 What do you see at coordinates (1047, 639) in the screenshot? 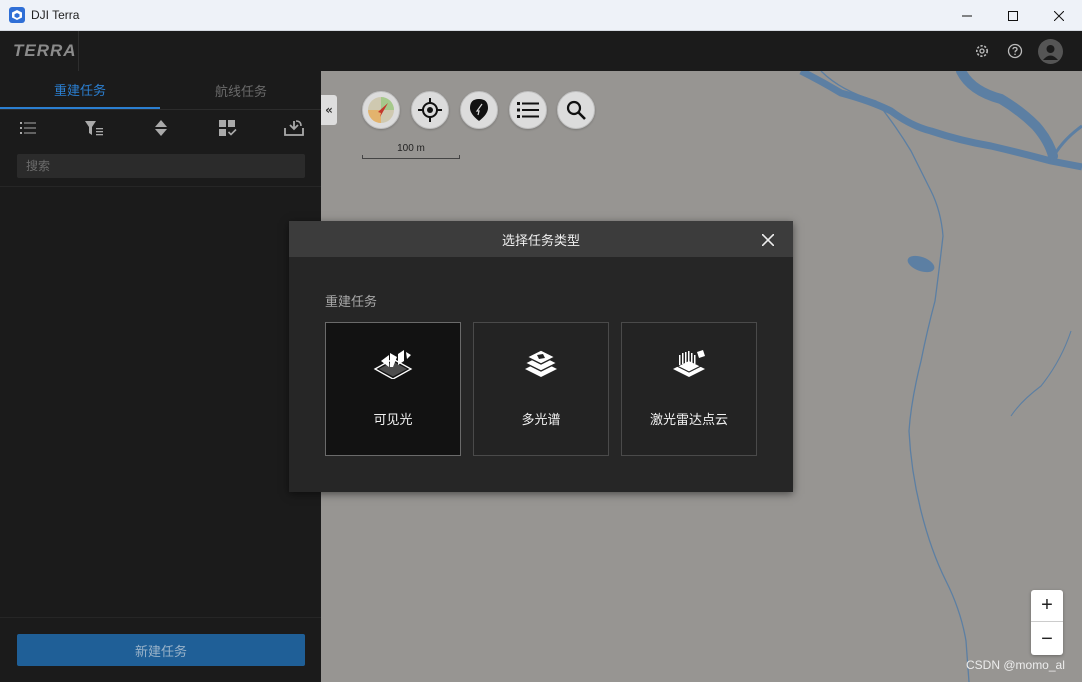
I see `zoom-out-button: −` at bounding box center [1047, 639].